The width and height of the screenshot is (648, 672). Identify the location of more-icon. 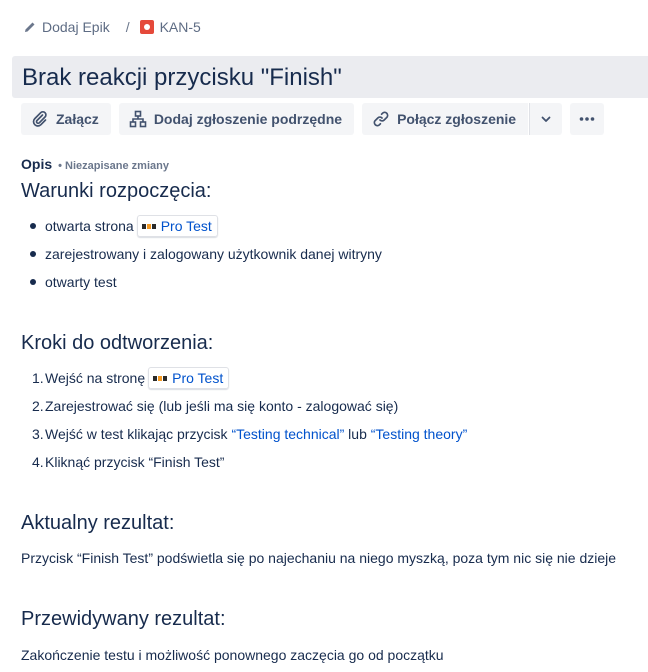
(587, 119).